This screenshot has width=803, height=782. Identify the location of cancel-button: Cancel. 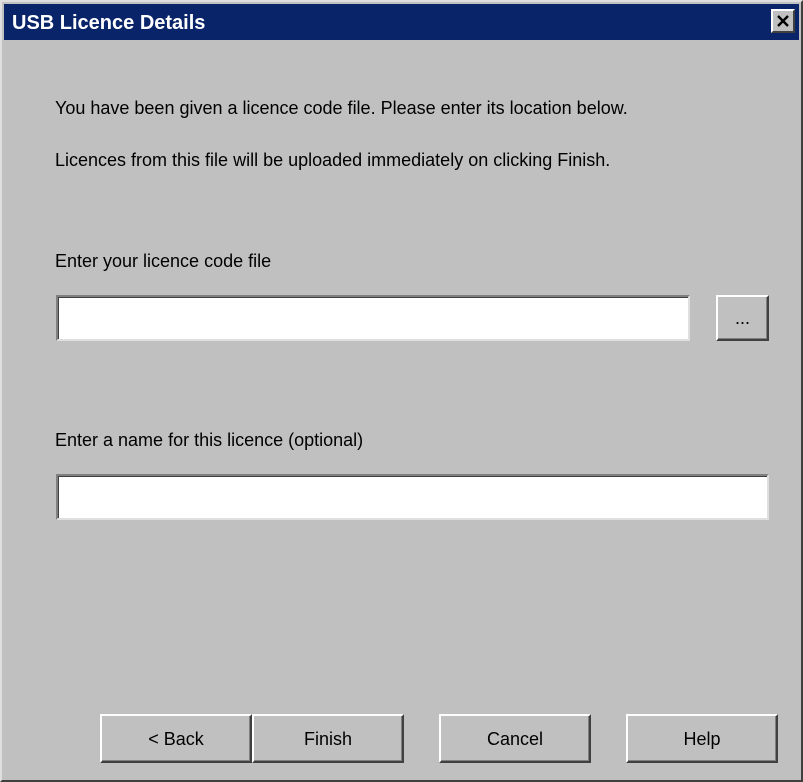
(515, 738).